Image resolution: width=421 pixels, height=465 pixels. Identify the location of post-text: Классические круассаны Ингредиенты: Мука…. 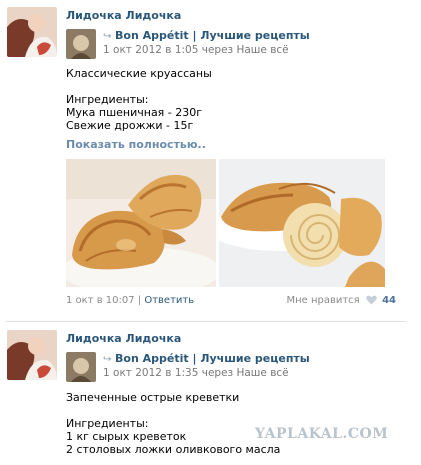
(139, 99).